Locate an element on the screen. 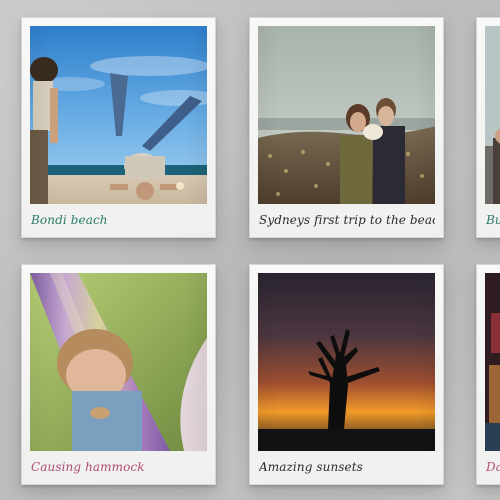 Image resolution: width=500 pixels, height=500 pixels. partial-top-right-image is located at coordinates (492, 115).